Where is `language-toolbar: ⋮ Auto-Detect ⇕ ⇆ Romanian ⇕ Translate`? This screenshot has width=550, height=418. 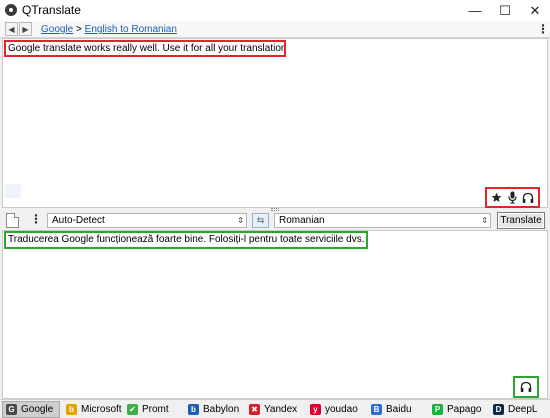 language-toolbar: ⋮ Auto-Detect ⇕ ⇆ Romanian ⇕ Translate is located at coordinates (275, 220).